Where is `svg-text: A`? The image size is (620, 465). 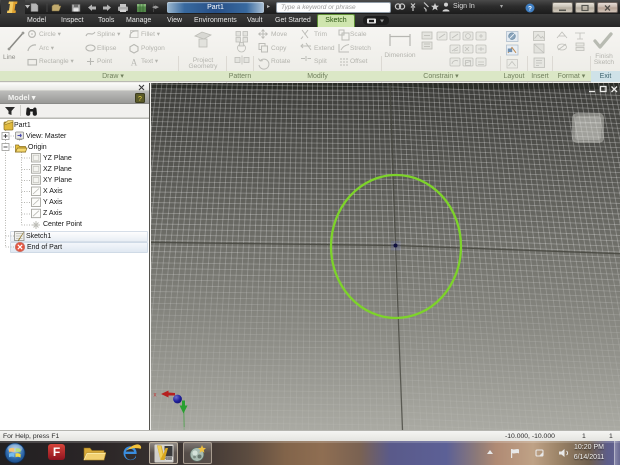 svg-text: A is located at coordinates (134, 63).